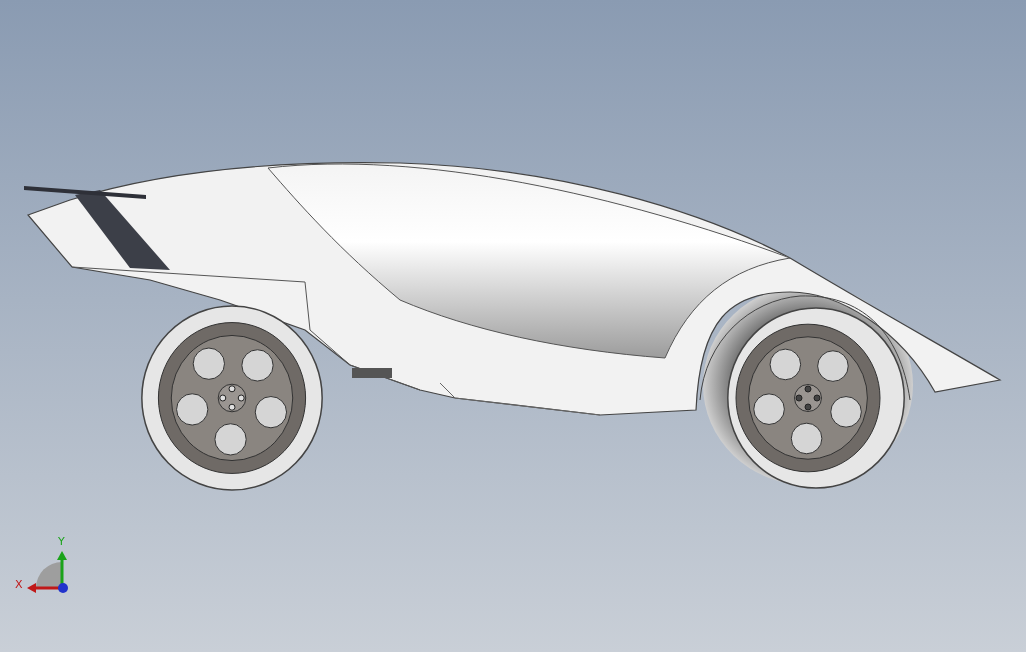 The height and width of the screenshot is (652, 1026). Describe the element at coordinates (19, 584) in the screenshot. I see `x-axis-label: X` at that location.